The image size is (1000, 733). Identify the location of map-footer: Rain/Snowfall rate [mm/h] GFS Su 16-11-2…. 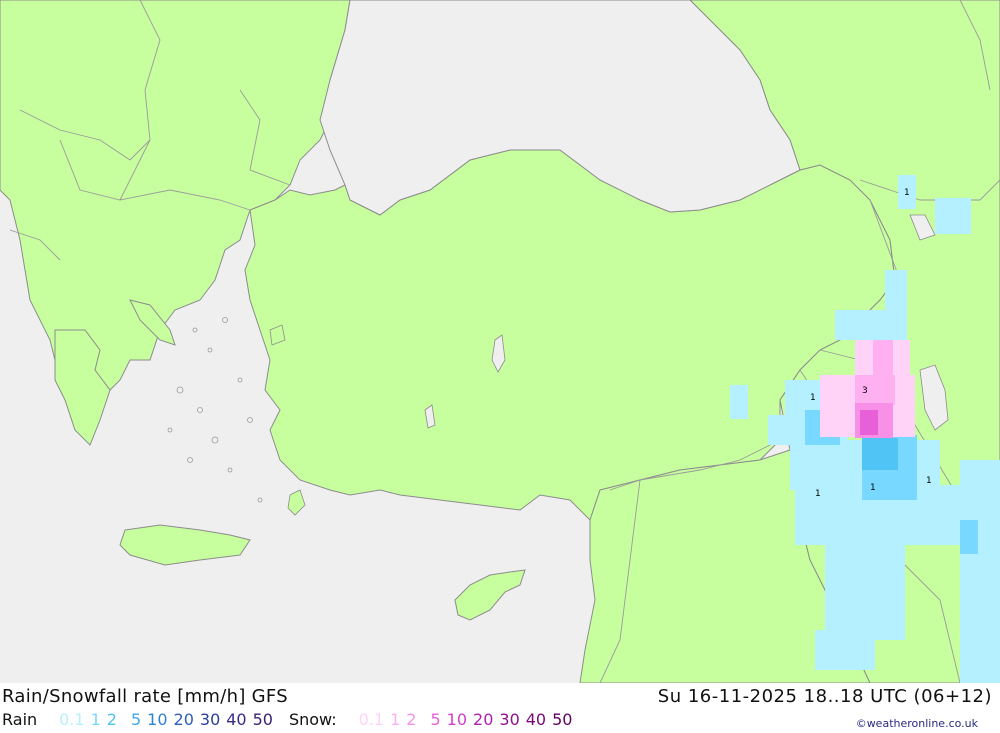
(500, 708).